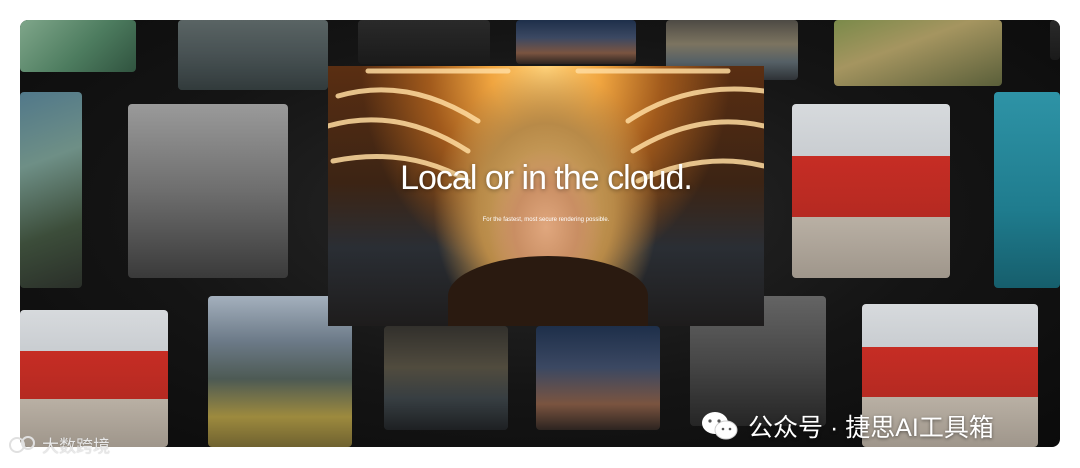 The height and width of the screenshot is (468, 1080). Describe the element at coordinates (546, 178) in the screenshot. I see `hero-title: Local or in the cloud.` at that location.